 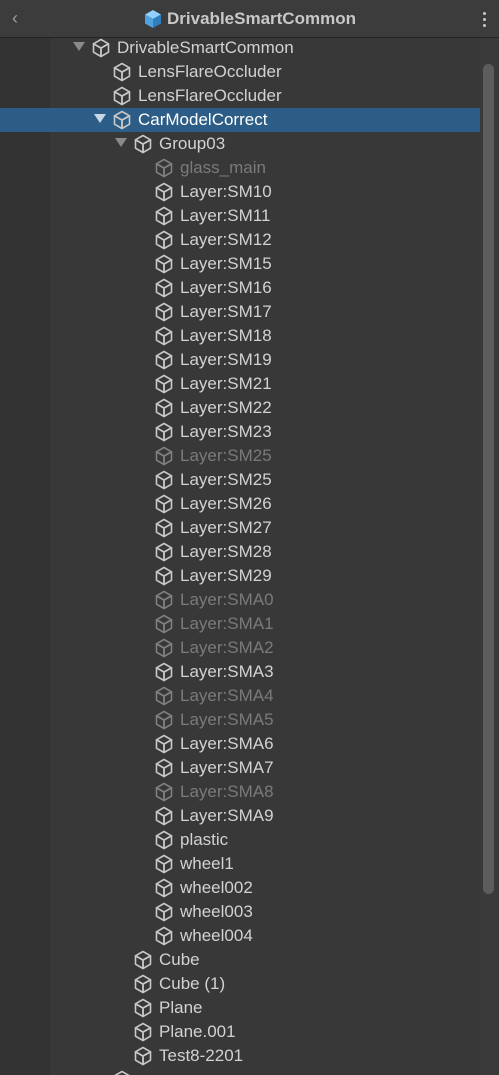 What do you see at coordinates (226, 527) in the screenshot?
I see `hierarchy-item-label: Layer:SM27` at bounding box center [226, 527].